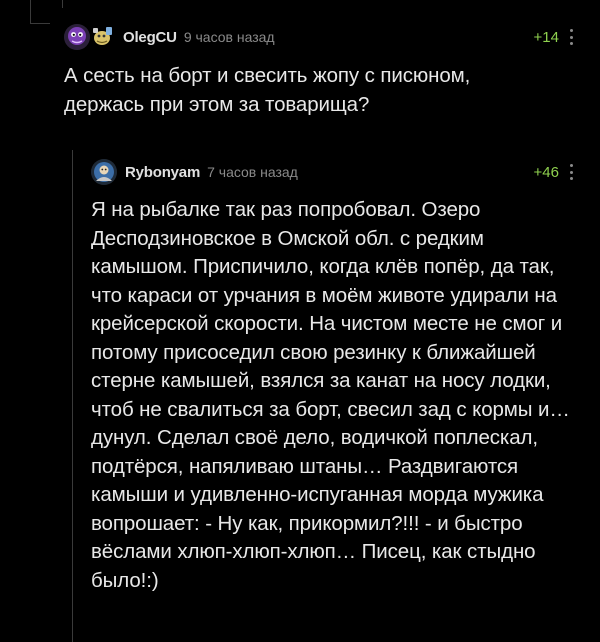  I want to click on comment-1-rating: +14, so click(553, 37).